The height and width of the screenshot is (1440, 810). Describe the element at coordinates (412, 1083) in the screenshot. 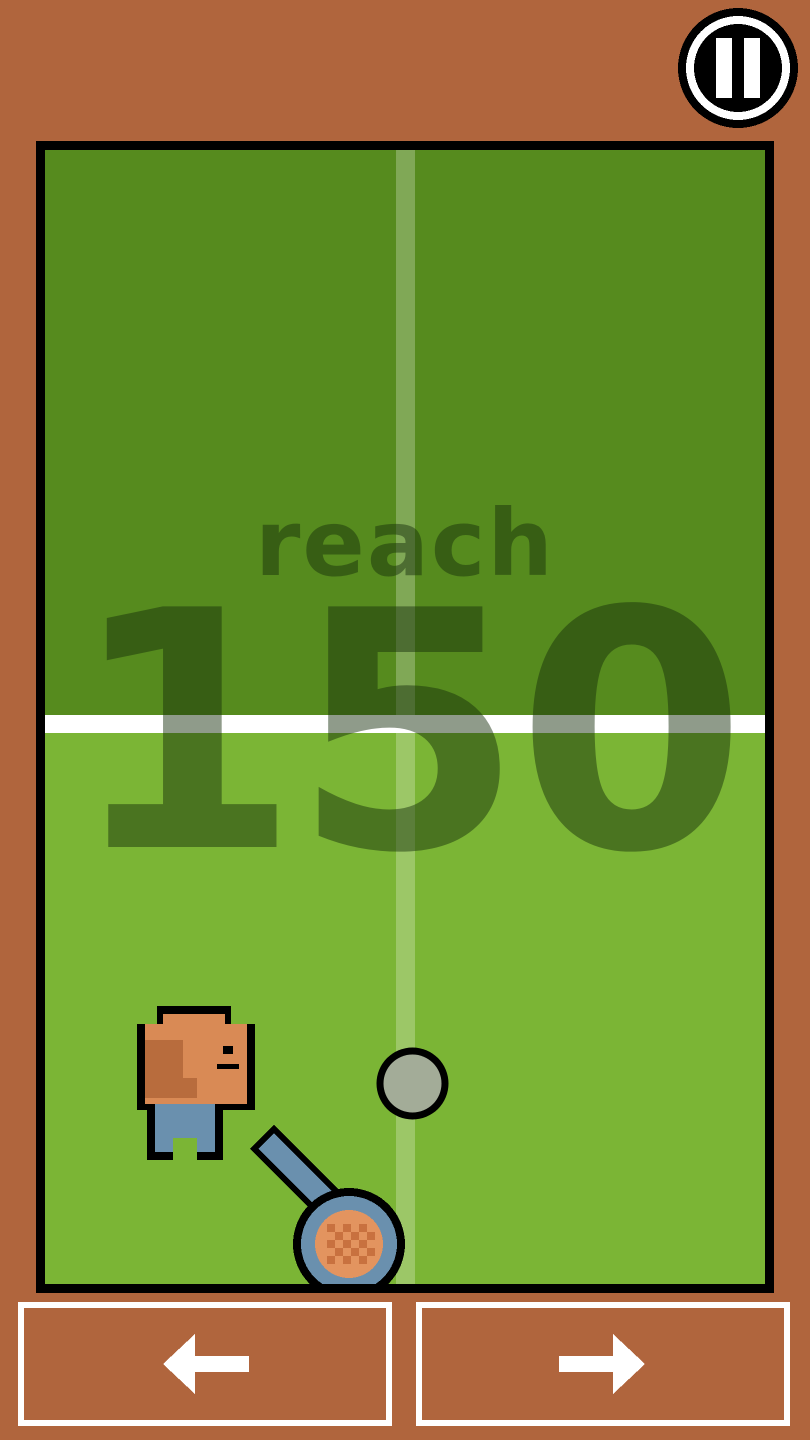

I see `tennis-ball` at that location.